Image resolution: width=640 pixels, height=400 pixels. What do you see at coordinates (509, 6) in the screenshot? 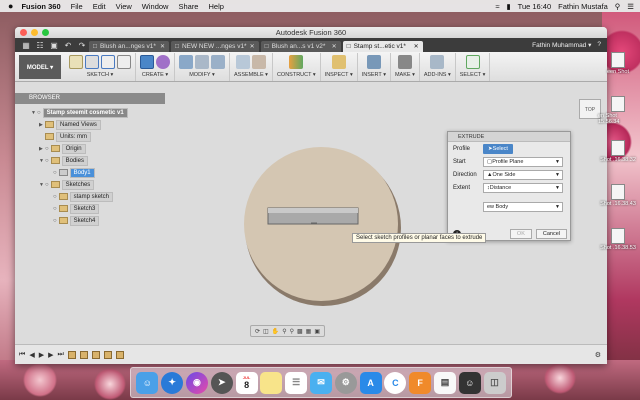
I see `battery-icon: ▮` at bounding box center [509, 6].